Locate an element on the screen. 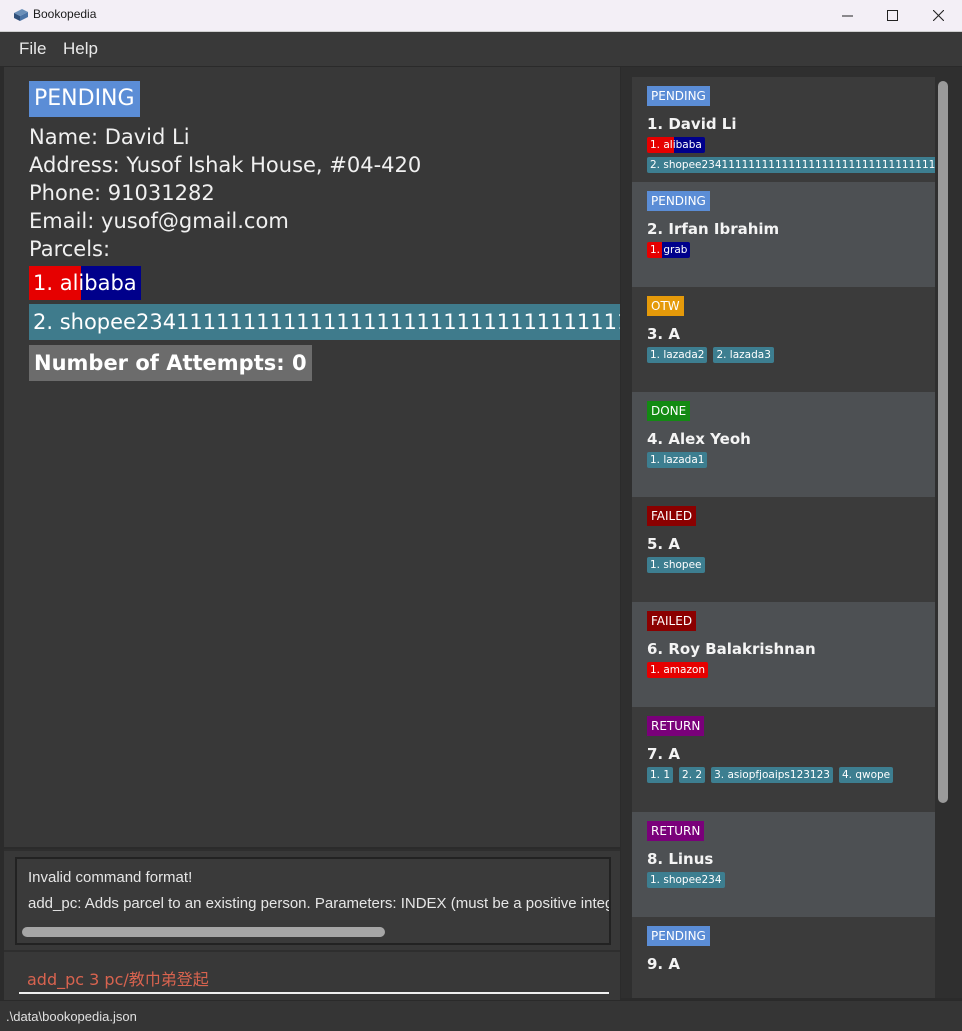 The width and height of the screenshot is (962, 1031). command-box-panel is located at coordinates (312, 975).